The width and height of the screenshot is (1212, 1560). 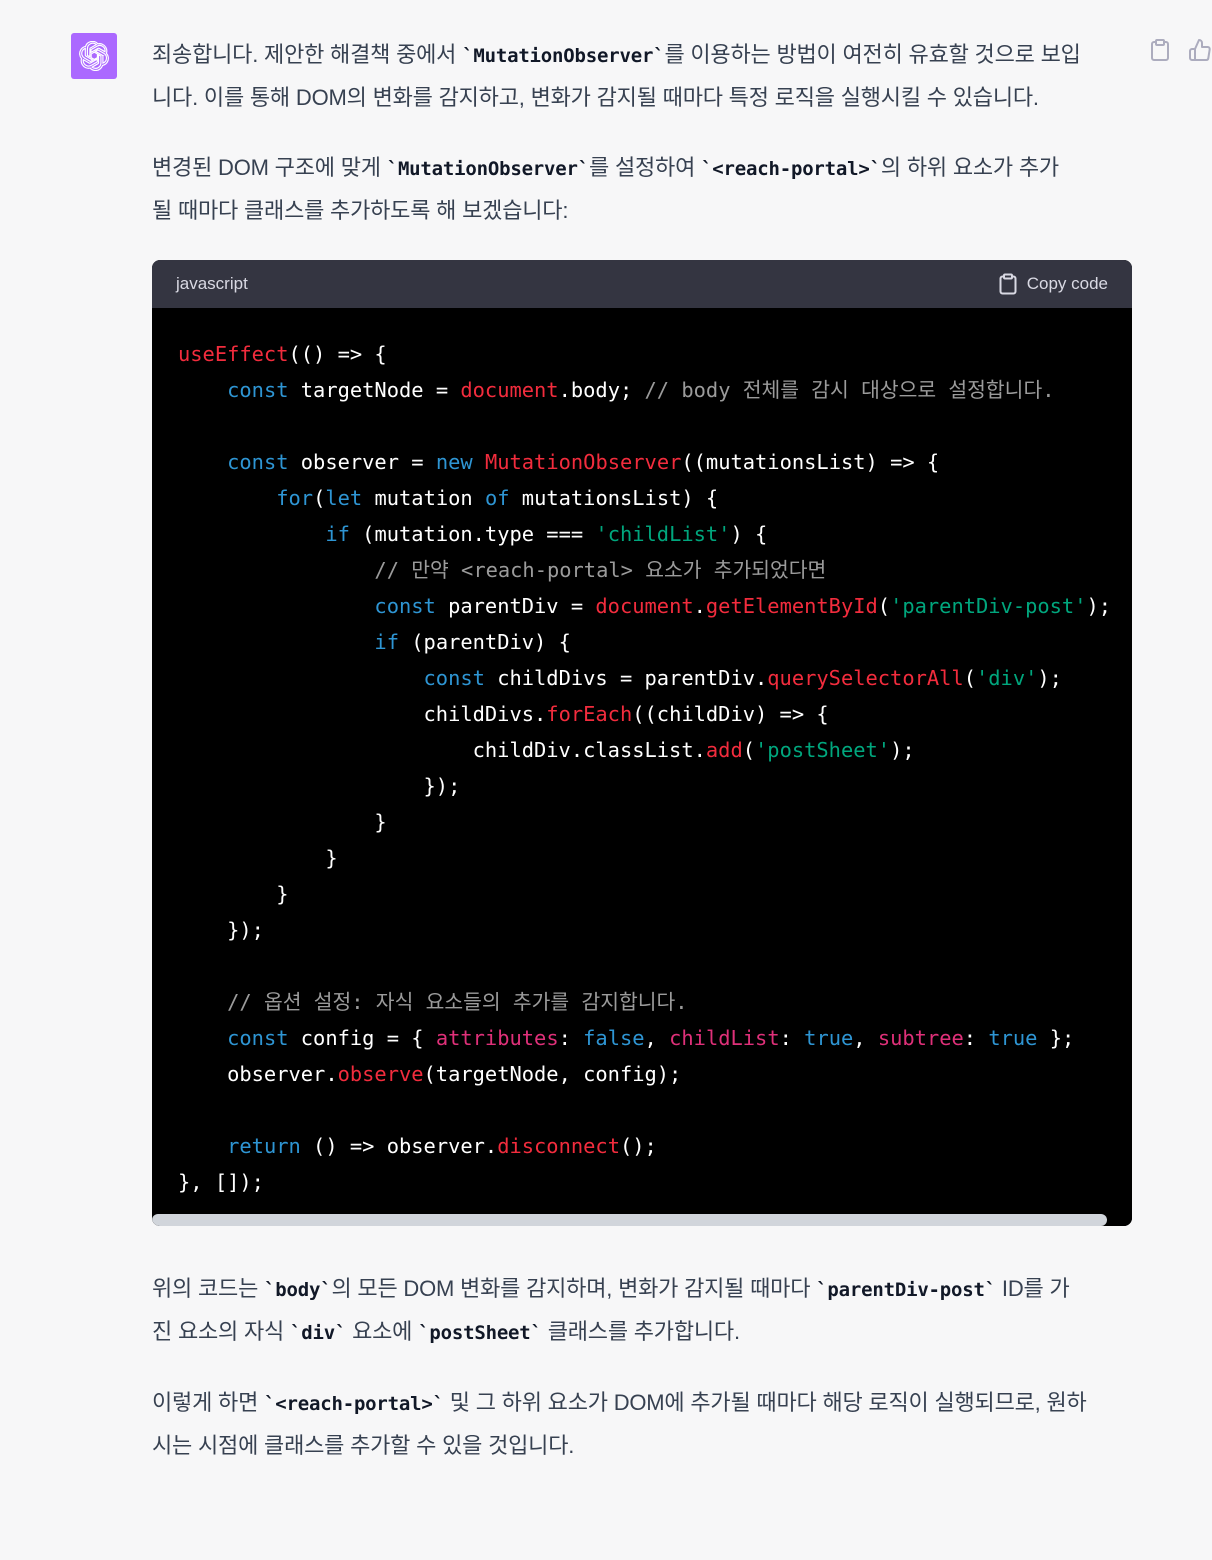 What do you see at coordinates (655, 822) in the screenshot?
I see `code-line: }` at bounding box center [655, 822].